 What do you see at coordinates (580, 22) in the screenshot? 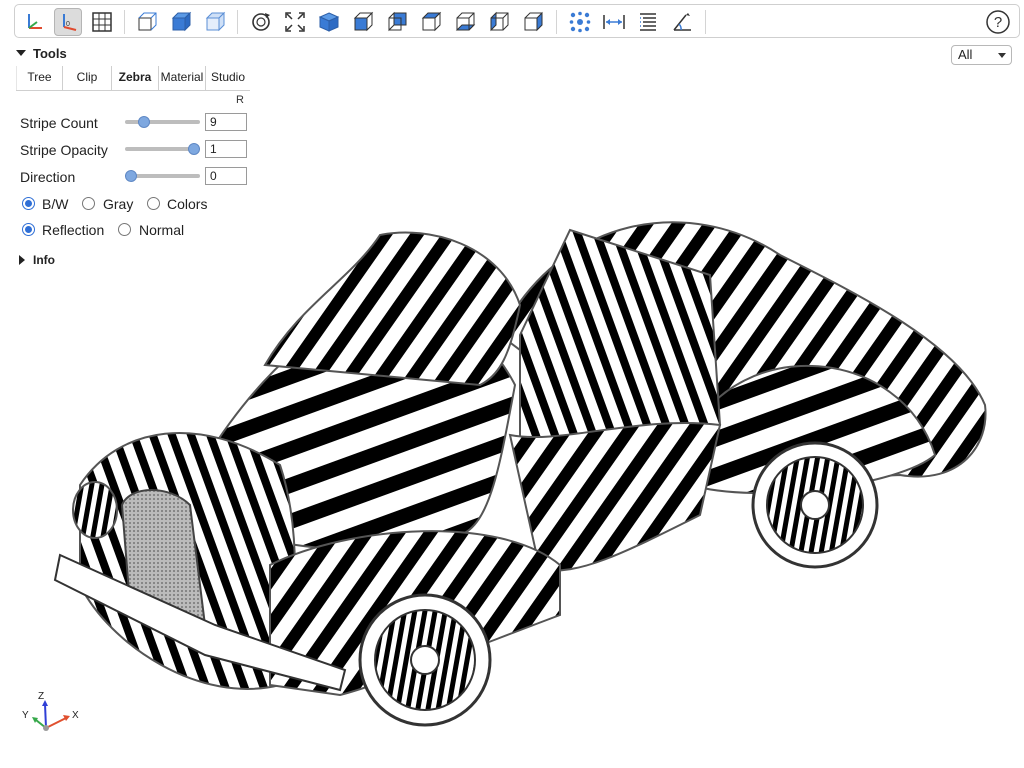
I see `explode-icon` at bounding box center [580, 22].